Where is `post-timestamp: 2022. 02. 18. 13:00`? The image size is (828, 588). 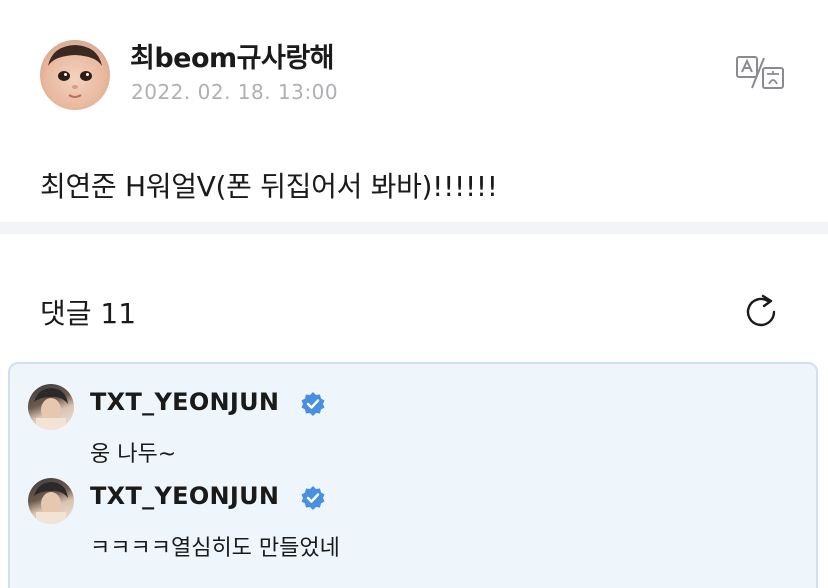 post-timestamp: 2022. 02. 18. 13:00 is located at coordinates (235, 92).